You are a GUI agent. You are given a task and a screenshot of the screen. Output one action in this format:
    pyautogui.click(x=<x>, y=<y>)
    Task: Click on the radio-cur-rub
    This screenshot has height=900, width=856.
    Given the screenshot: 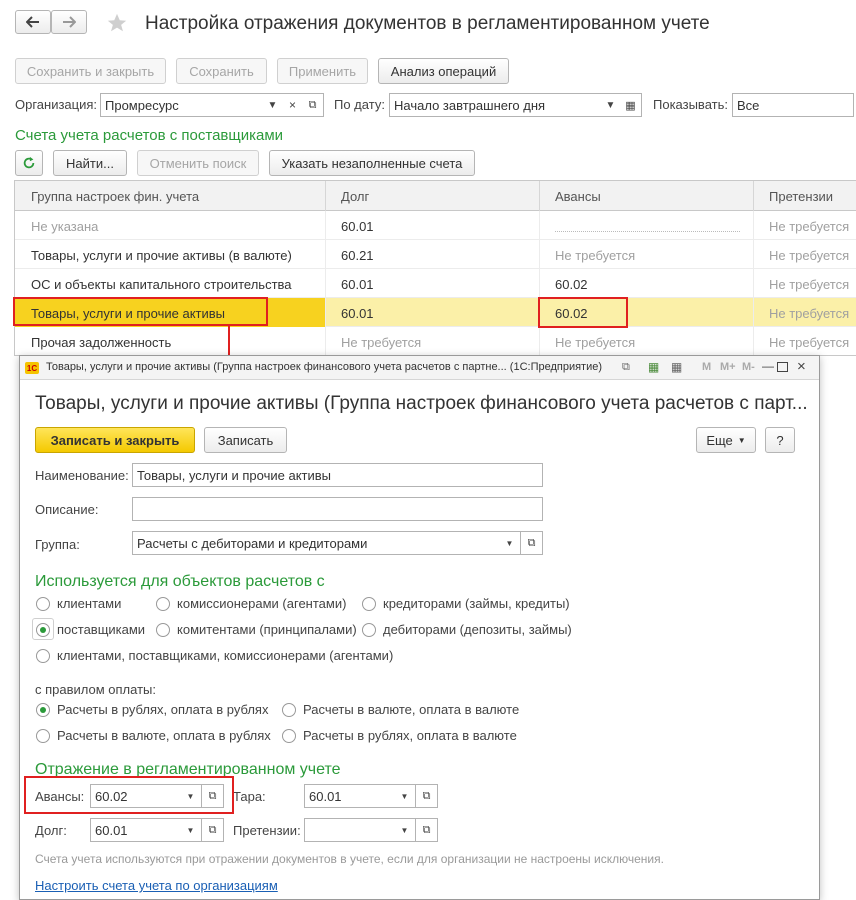 What is the action you would take?
    pyautogui.click(x=43, y=736)
    